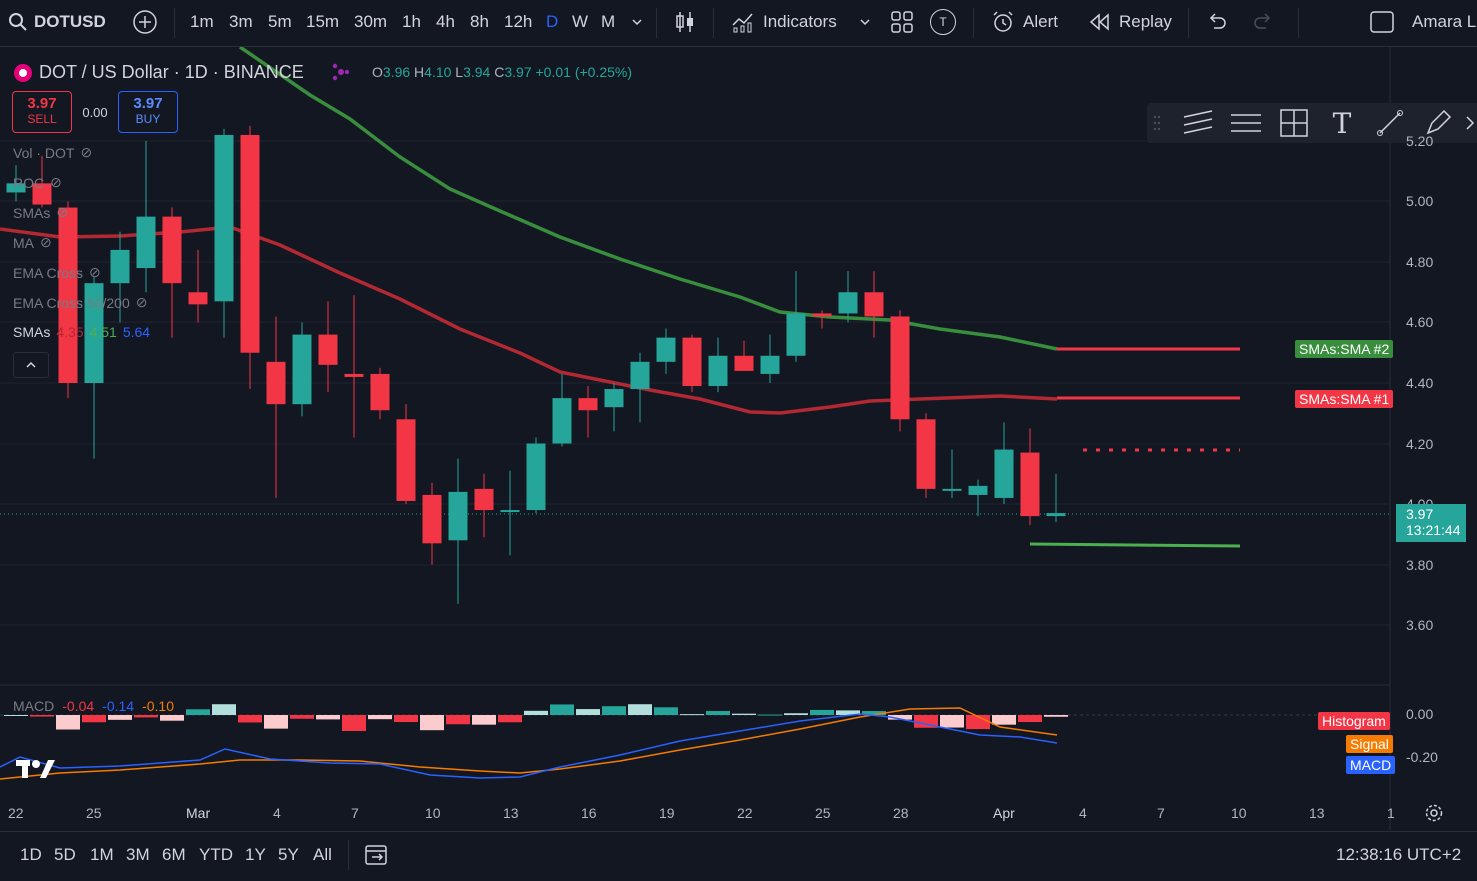 The width and height of the screenshot is (1477, 881). I want to click on gear-icon, so click(1434, 813).